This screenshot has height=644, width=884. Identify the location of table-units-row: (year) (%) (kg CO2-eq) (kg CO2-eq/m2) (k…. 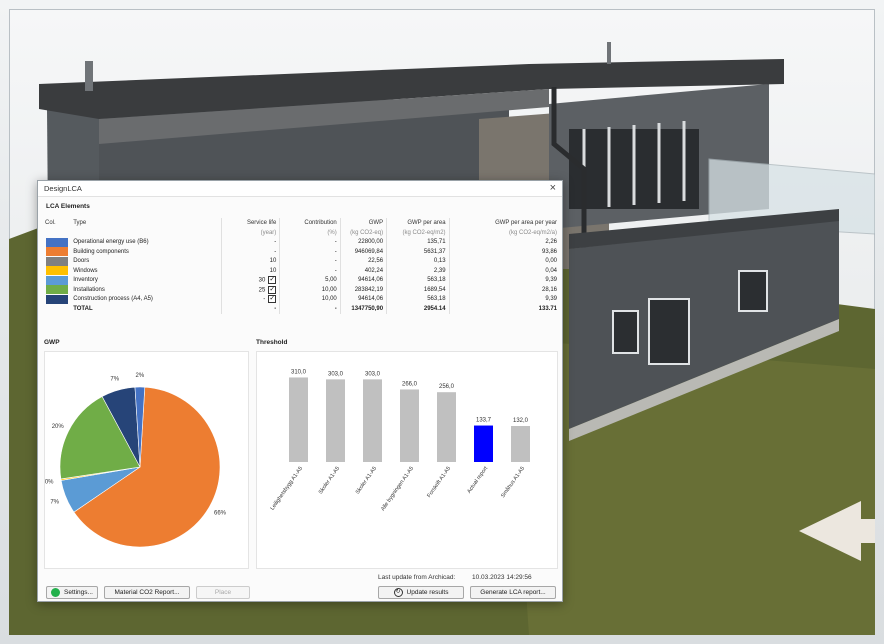
(301, 233).